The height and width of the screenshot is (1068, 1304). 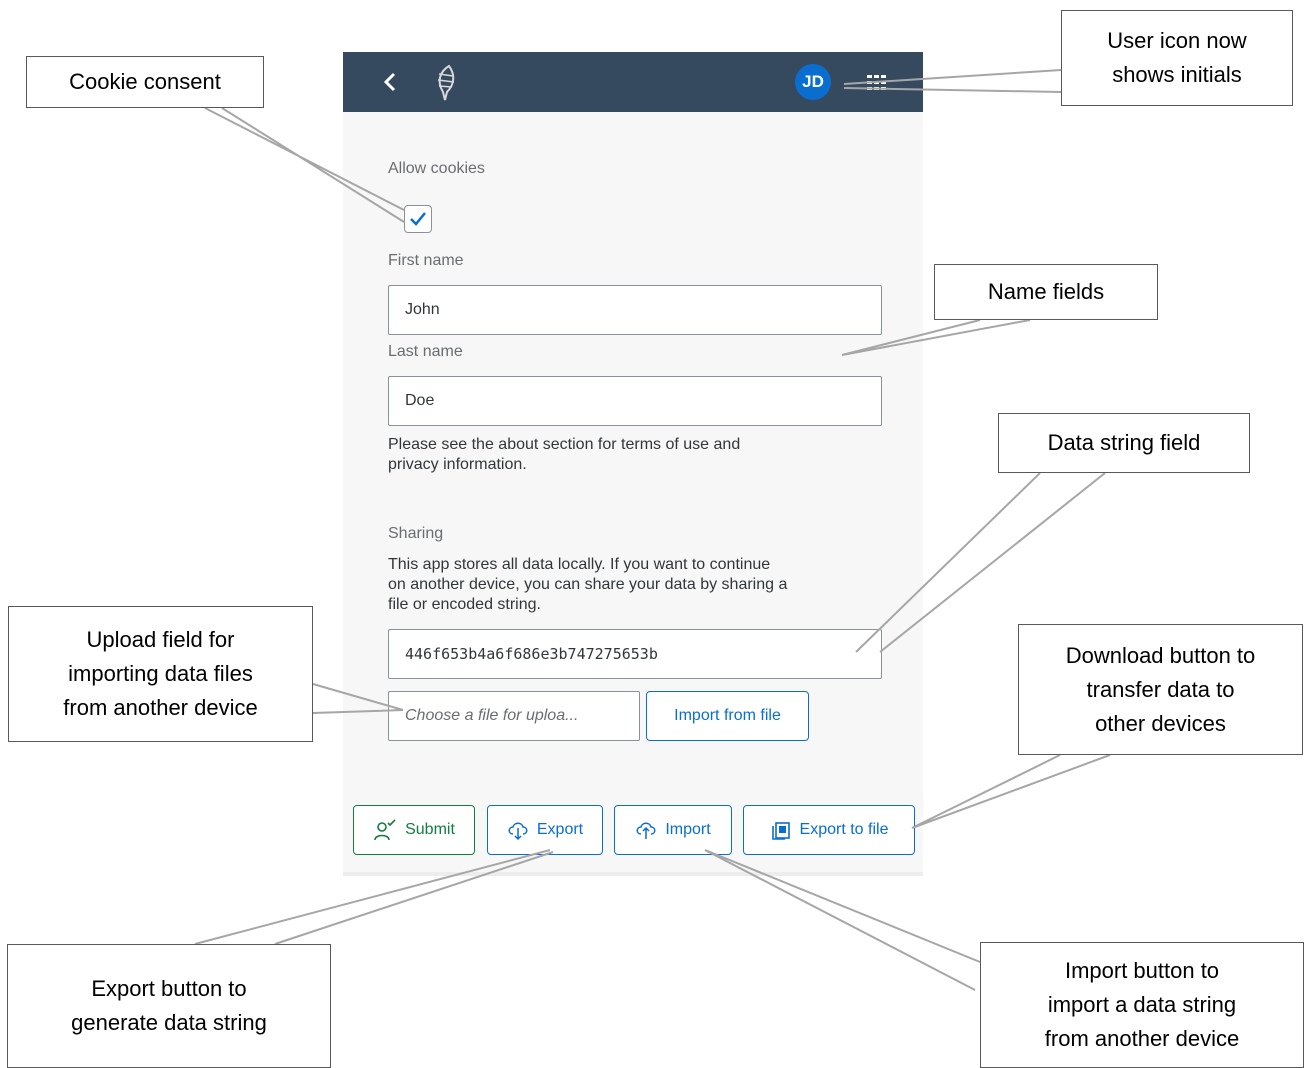 I want to click on first-name-value: John, so click(x=422, y=309).